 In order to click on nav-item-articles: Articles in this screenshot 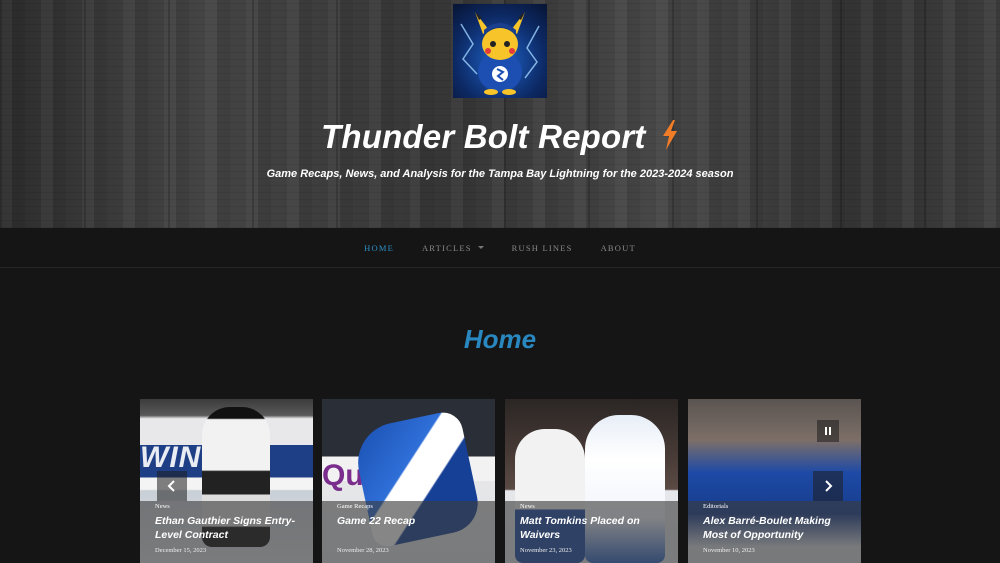, I will do `click(453, 248)`.